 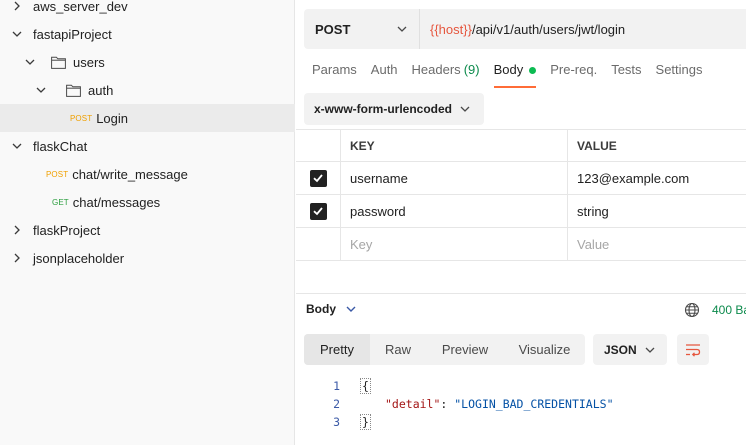 What do you see at coordinates (67, 230) in the screenshot?
I see `sidebar-item-label: flaskProject` at bounding box center [67, 230].